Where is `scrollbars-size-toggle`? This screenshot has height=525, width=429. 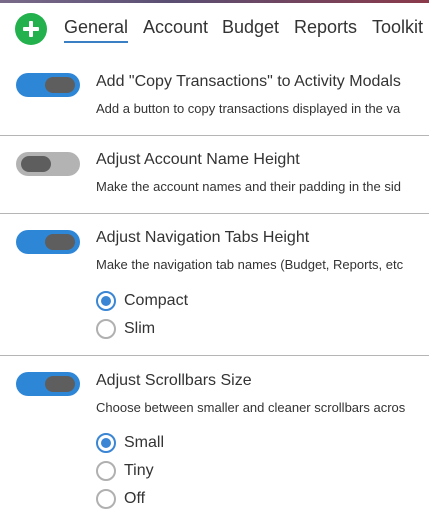
scrollbars-size-toggle is located at coordinates (48, 384).